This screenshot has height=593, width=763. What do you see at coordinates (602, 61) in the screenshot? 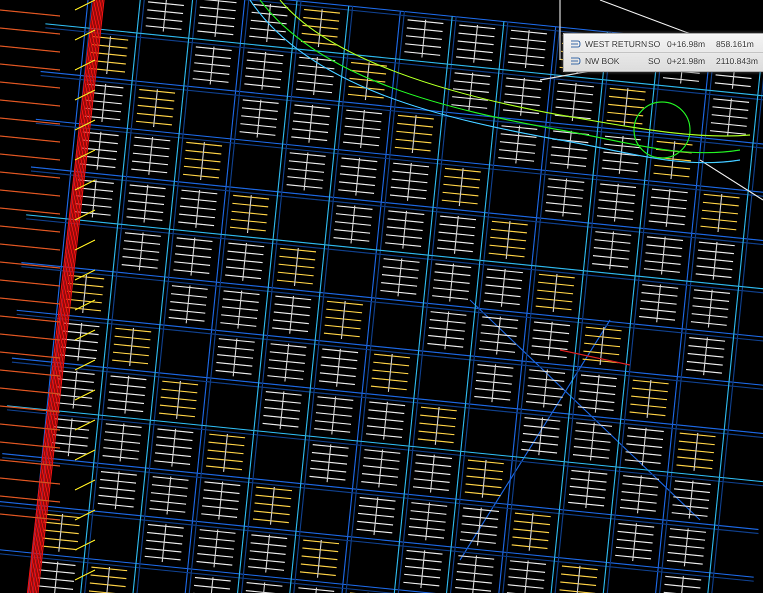
I see `alignment-name: NW BOK` at bounding box center [602, 61].